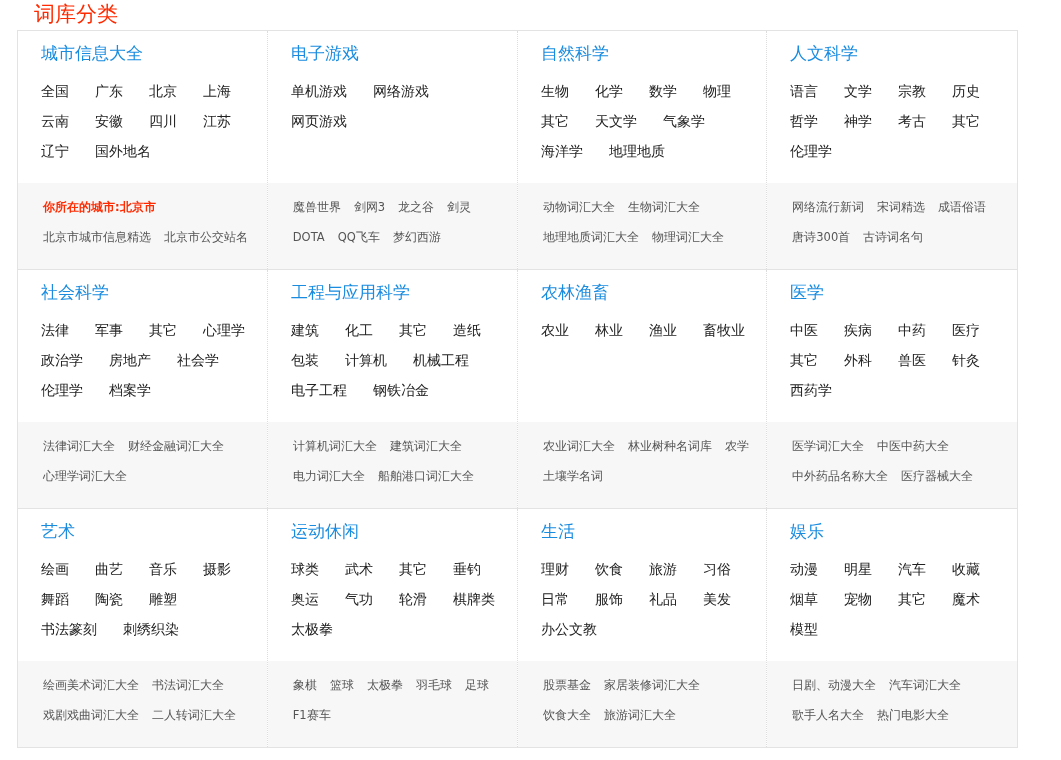 The image size is (1061, 760). What do you see at coordinates (440, 360) in the screenshot?
I see `category-link: 机械工程` at bounding box center [440, 360].